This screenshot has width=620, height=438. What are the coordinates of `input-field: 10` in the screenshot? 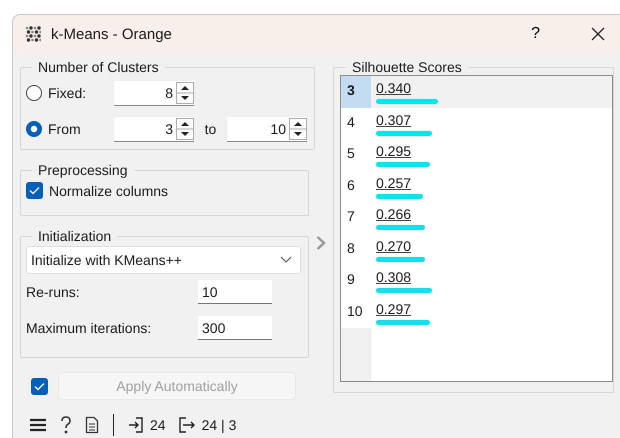 It's located at (235, 292).